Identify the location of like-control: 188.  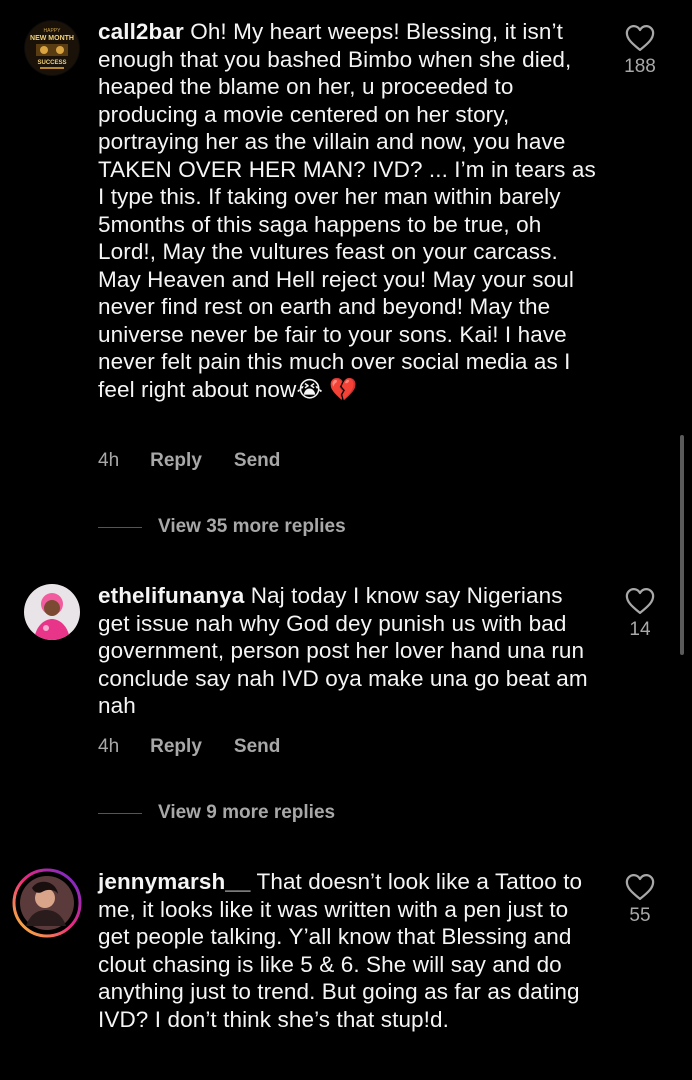
(640, 51).